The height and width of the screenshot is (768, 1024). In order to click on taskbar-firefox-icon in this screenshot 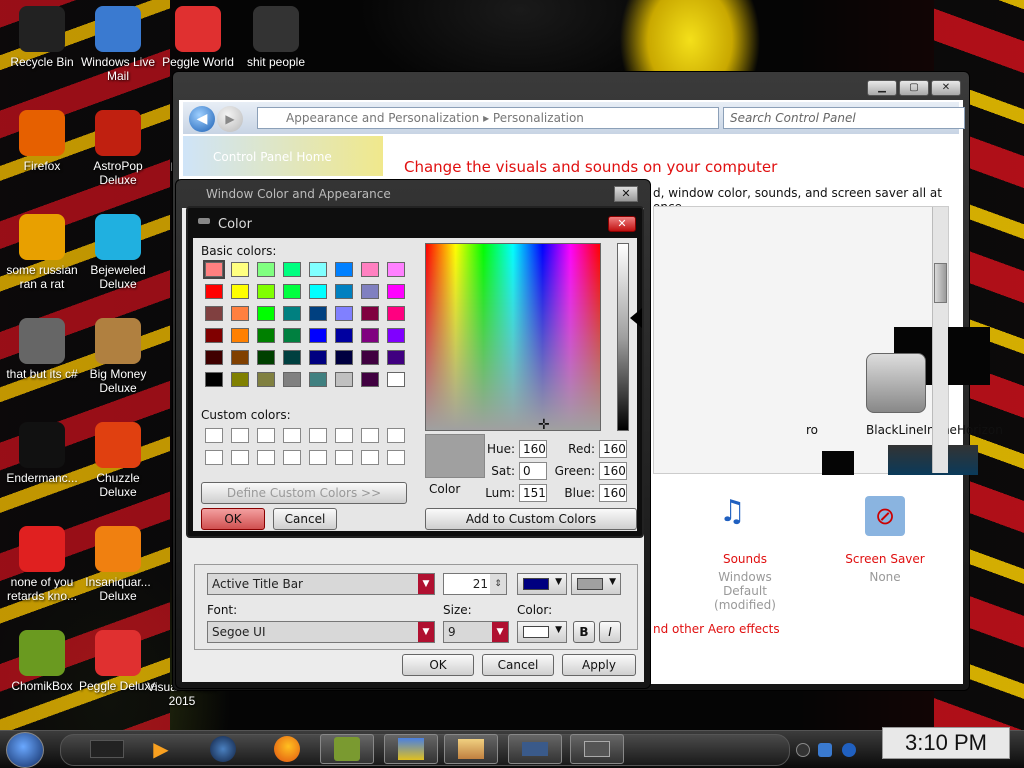, I will do `click(287, 749)`.